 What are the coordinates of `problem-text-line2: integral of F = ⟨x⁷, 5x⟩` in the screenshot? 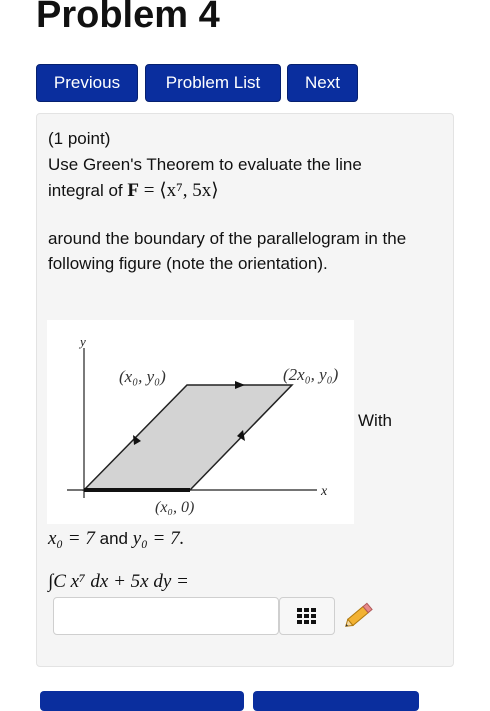 It's located at (133, 191).